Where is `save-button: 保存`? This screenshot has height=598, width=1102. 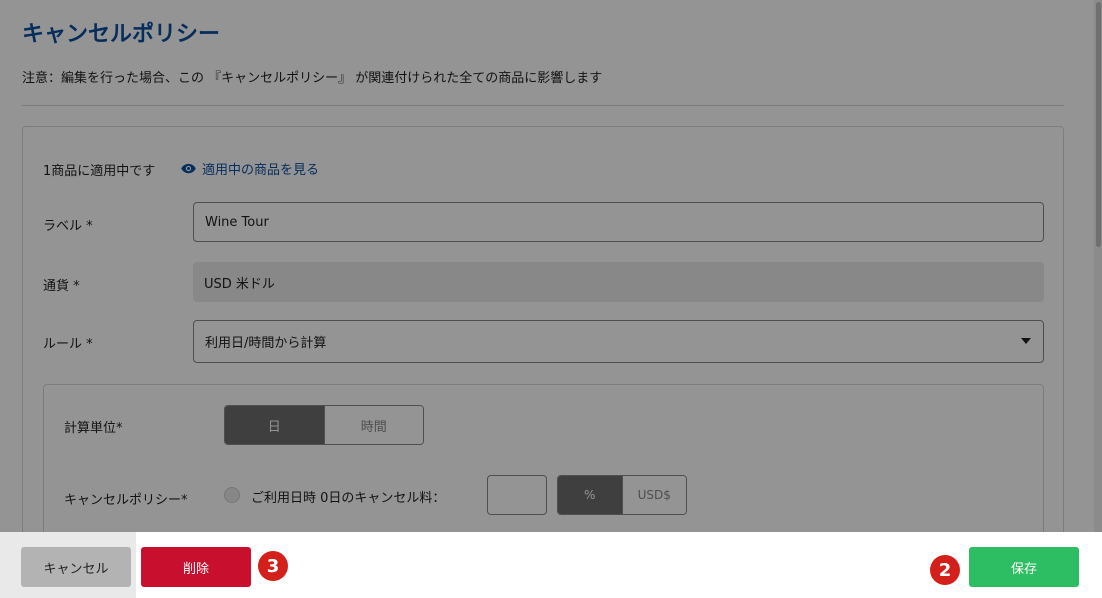
save-button: 保存 is located at coordinates (1024, 567).